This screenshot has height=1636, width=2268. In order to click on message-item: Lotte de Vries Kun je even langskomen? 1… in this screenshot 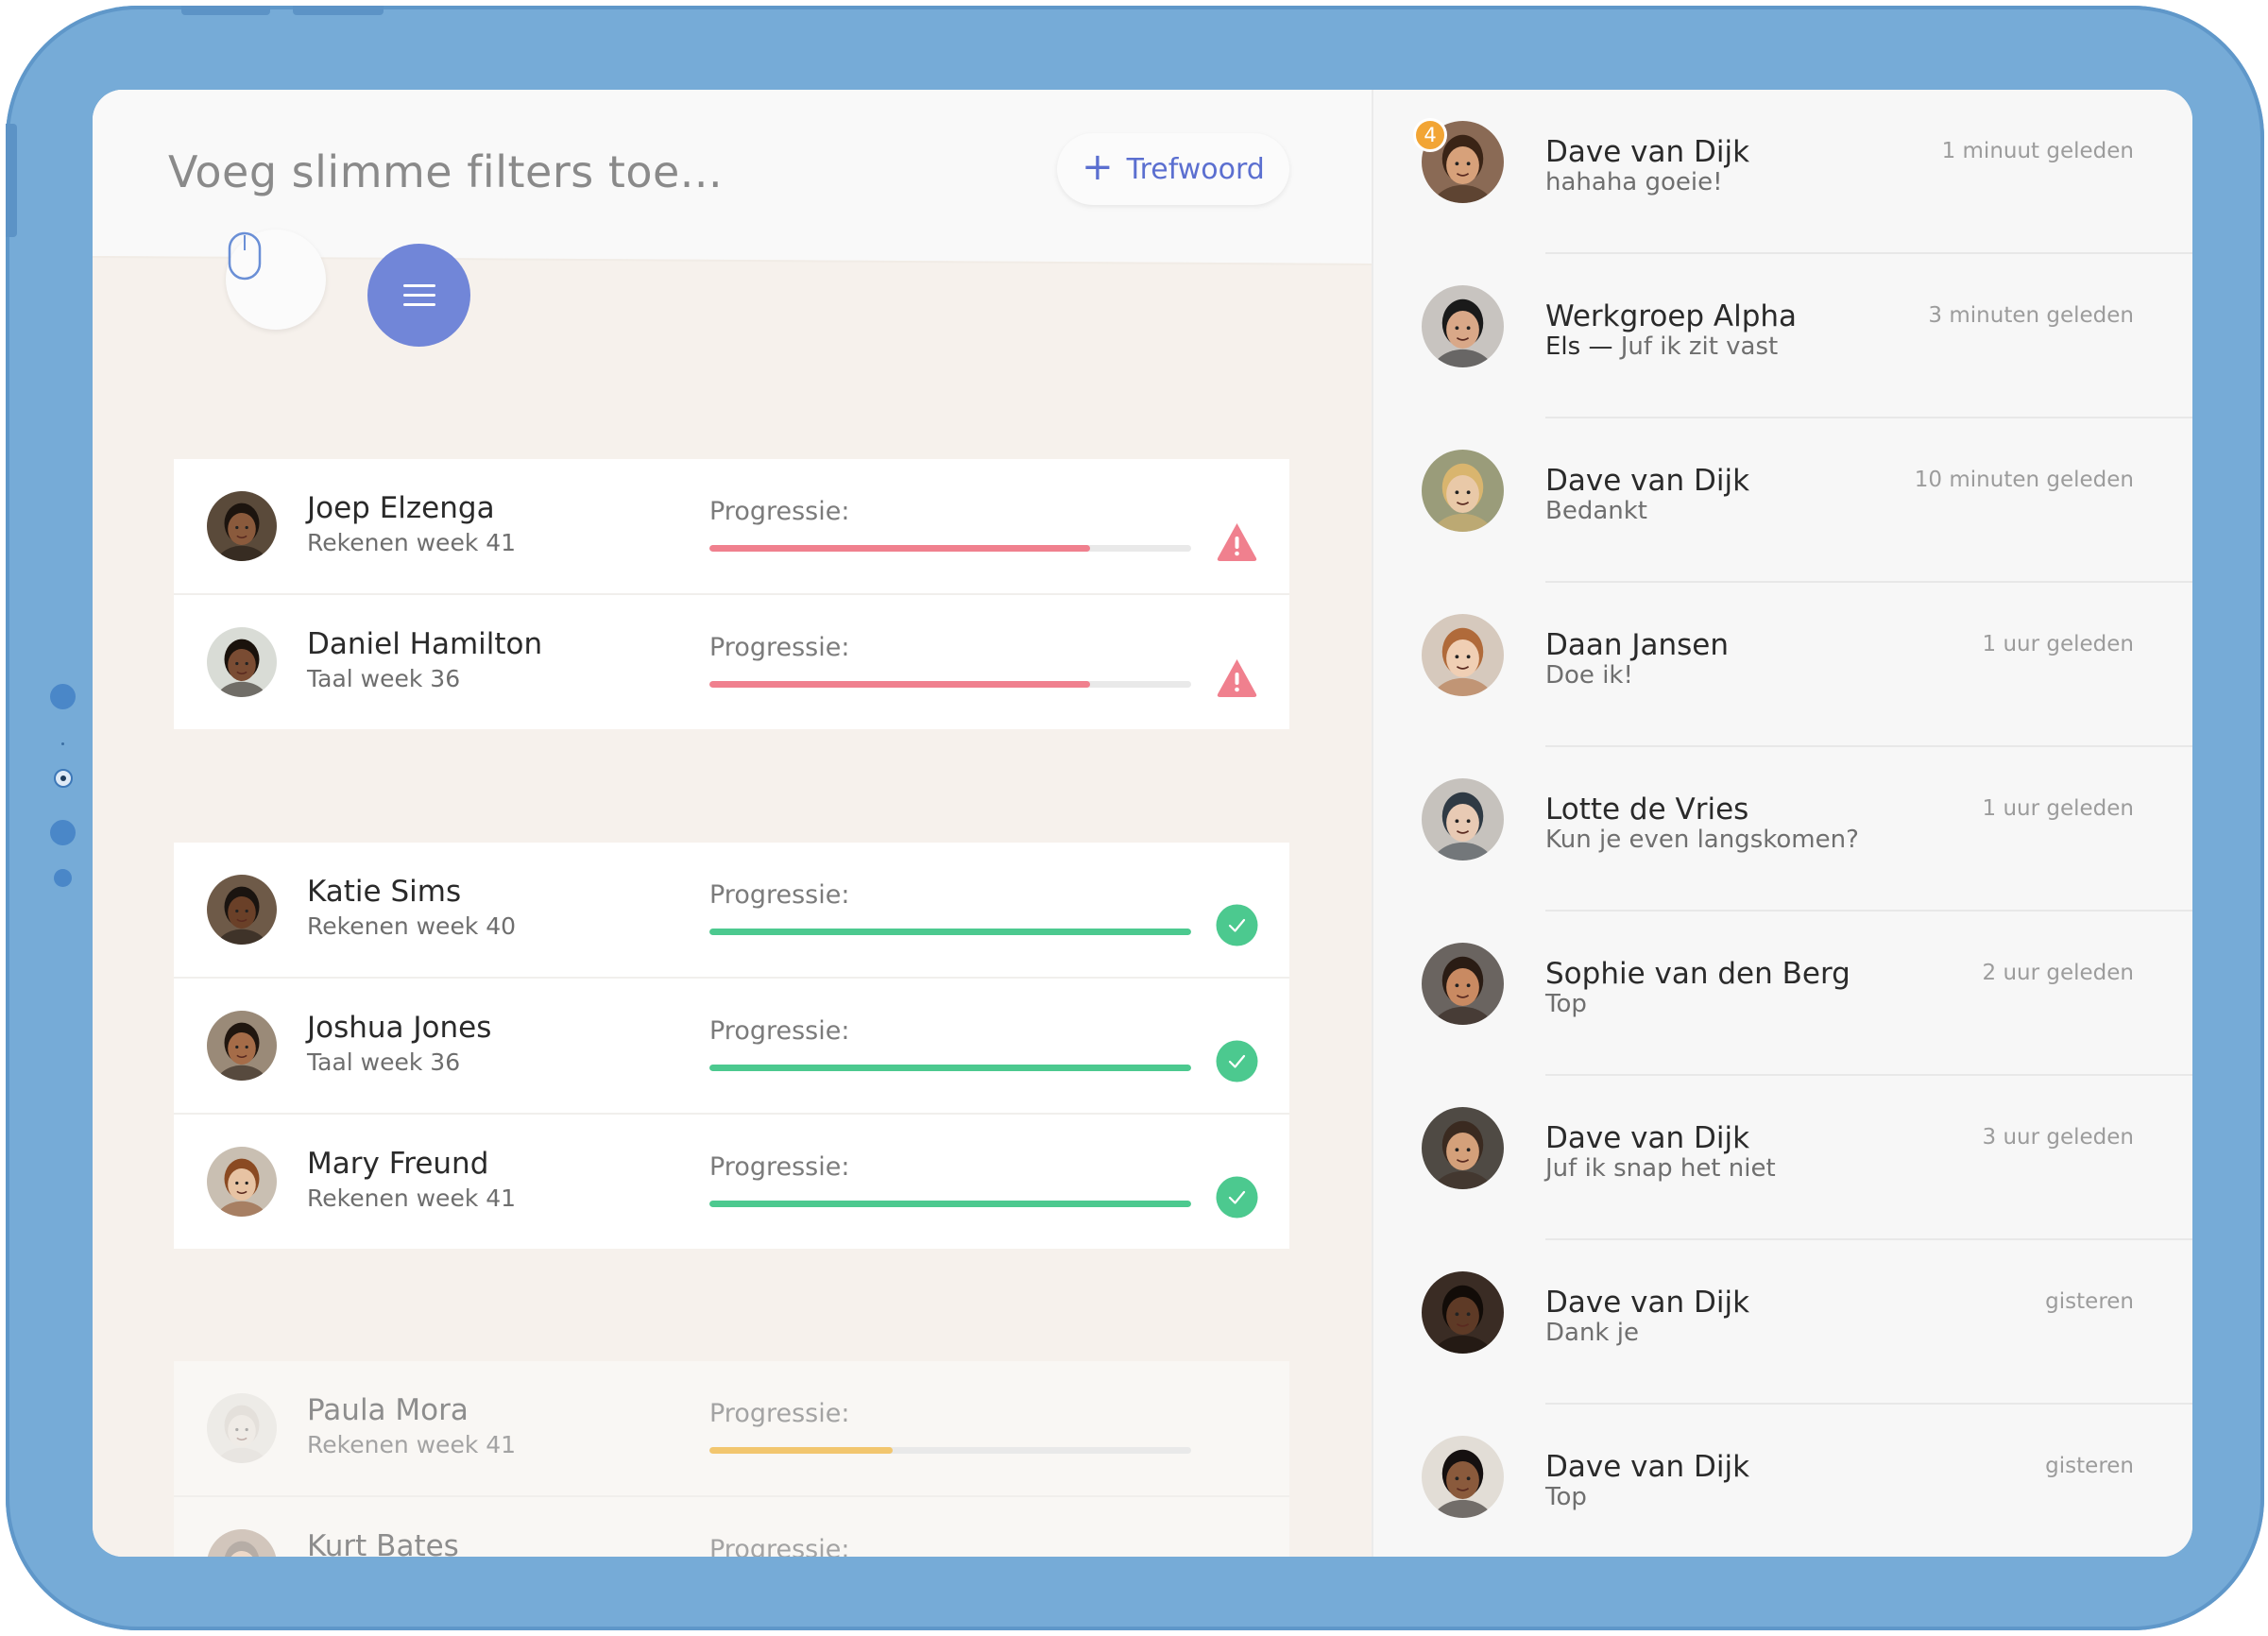, I will do `click(1783, 830)`.